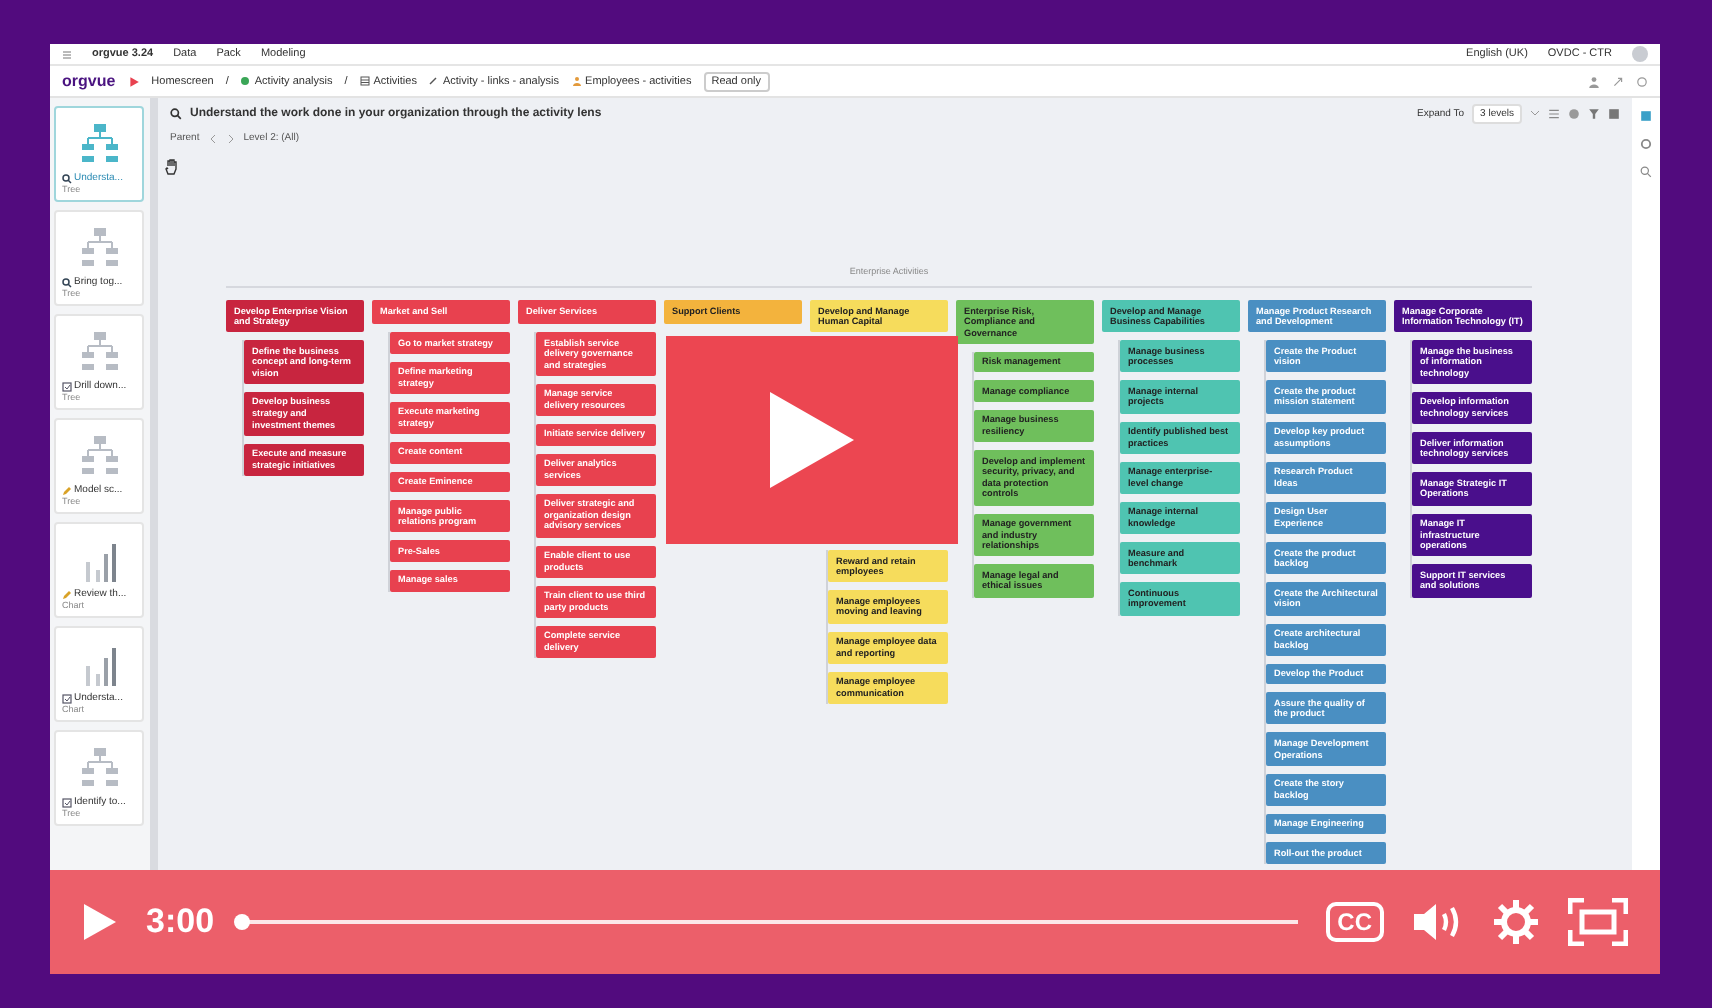 The width and height of the screenshot is (1712, 1008). I want to click on chevron-right-icon, so click(230, 138).